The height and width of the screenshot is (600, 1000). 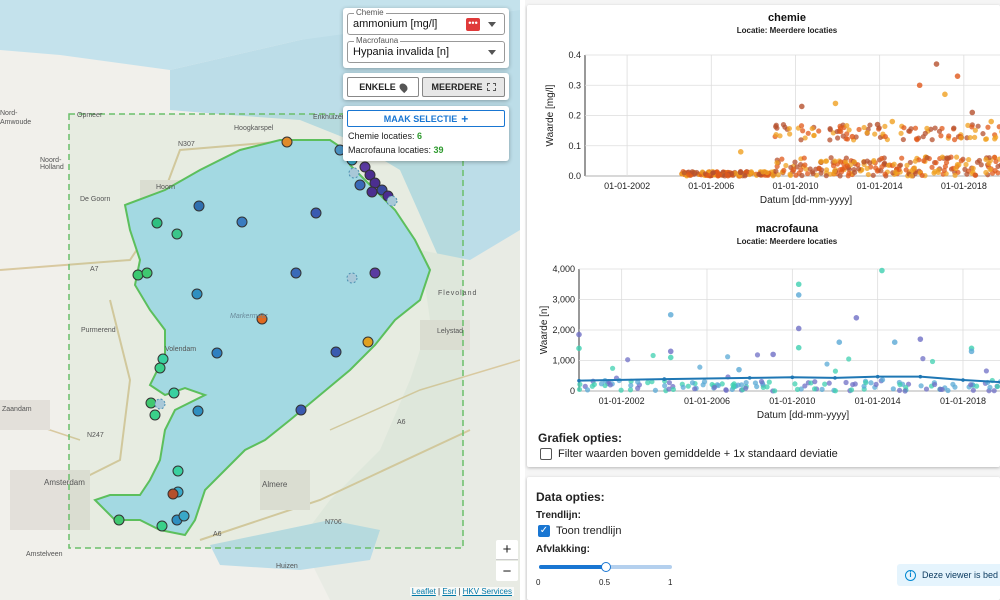 What do you see at coordinates (878, 401) in the screenshot?
I see `x-tick-label: 01-01-2014` at bounding box center [878, 401].